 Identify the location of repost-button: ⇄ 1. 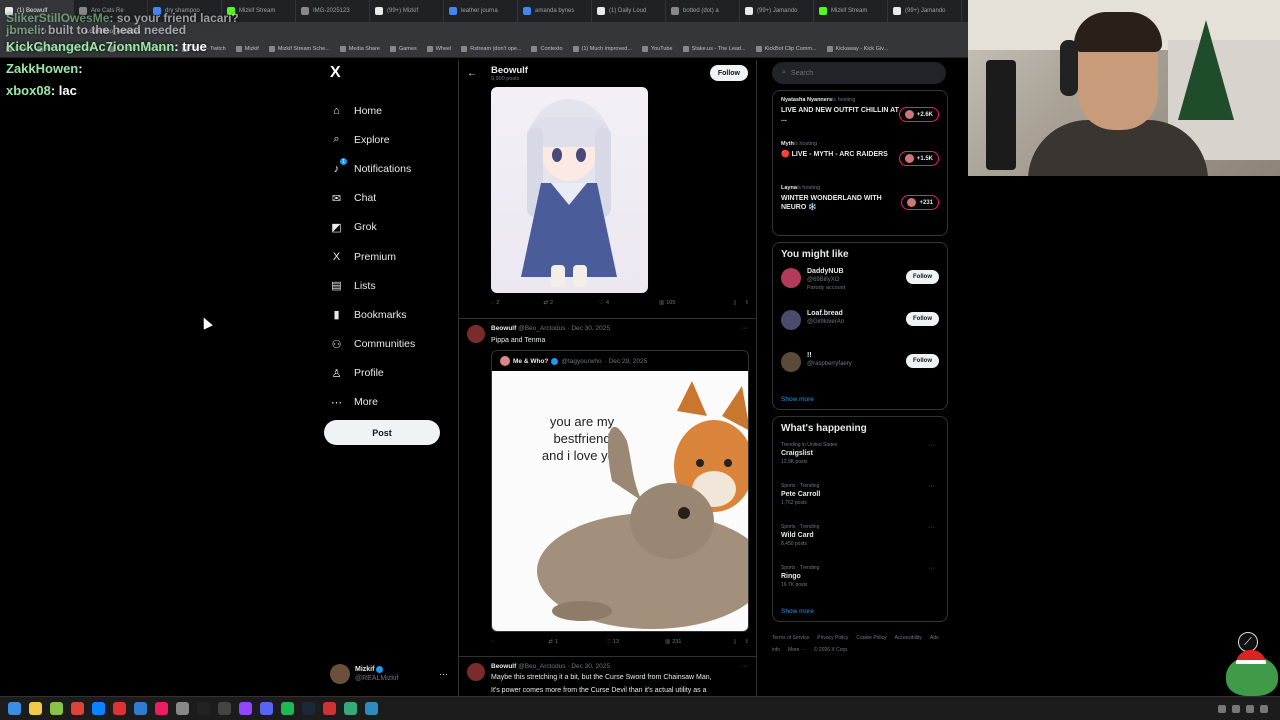
(553, 642).